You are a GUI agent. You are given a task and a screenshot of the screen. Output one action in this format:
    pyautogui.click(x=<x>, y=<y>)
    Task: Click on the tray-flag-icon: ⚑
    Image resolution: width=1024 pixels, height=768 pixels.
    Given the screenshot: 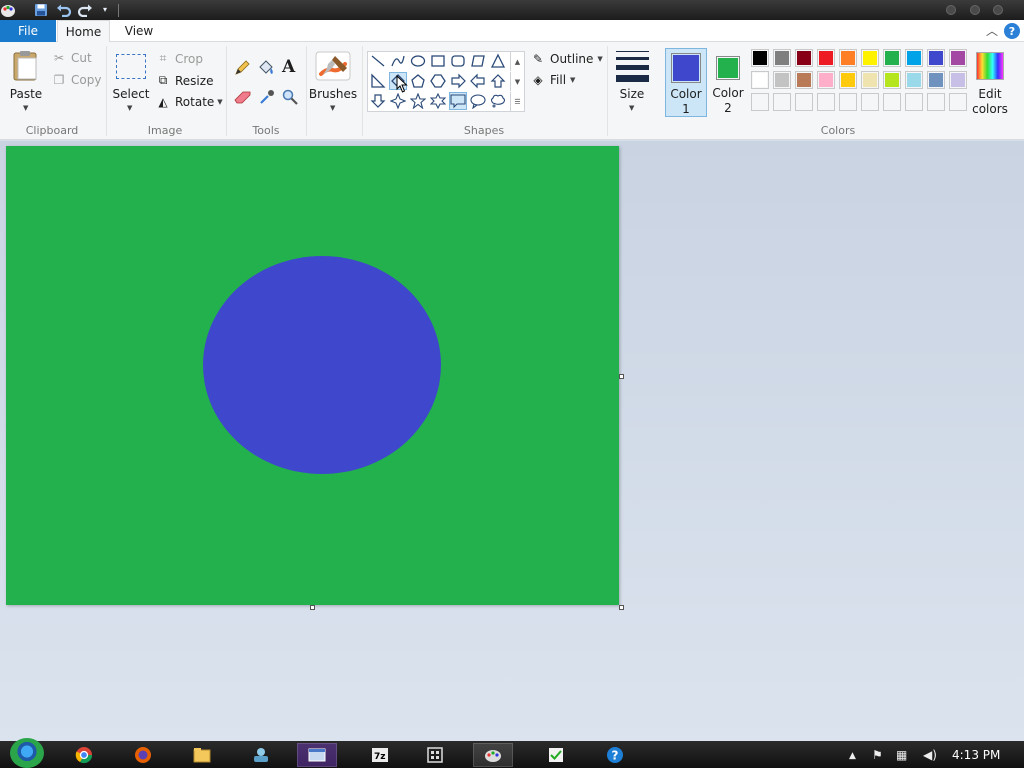 What is the action you would take?
    pyautogui.click(x=877, y=755)
    